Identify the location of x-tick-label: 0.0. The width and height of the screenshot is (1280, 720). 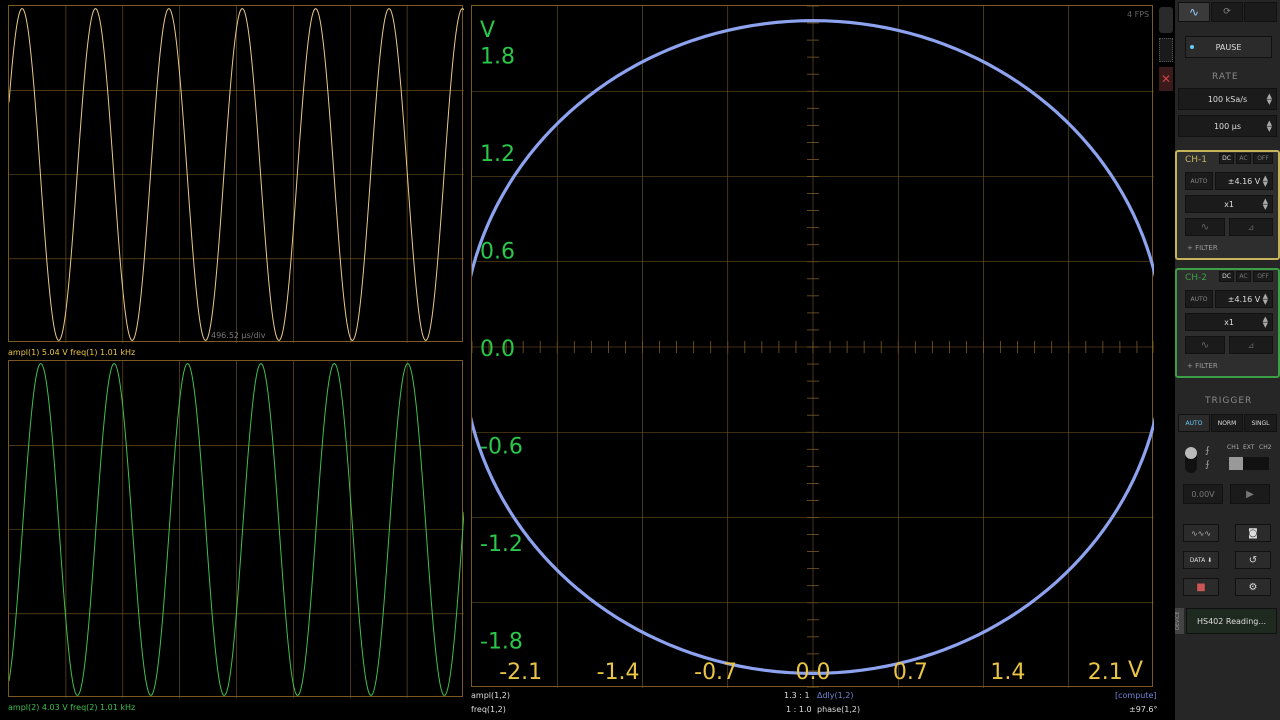
(813, 672).